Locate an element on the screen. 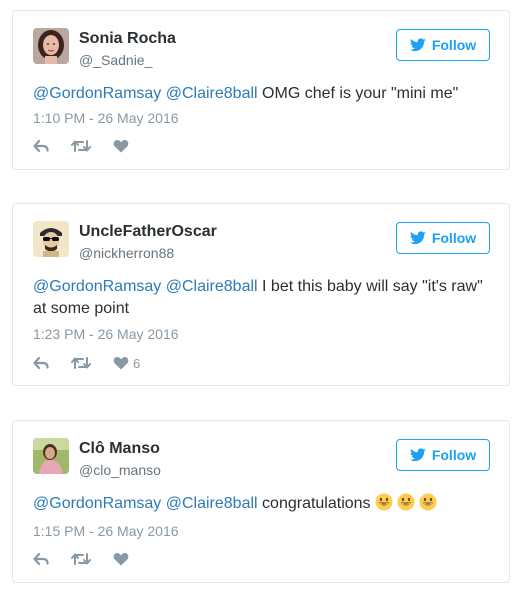 The image size is (524, 598). timestamp-link: 1:23 PM - 26 May 2016 is located at coordinates (106, 334).